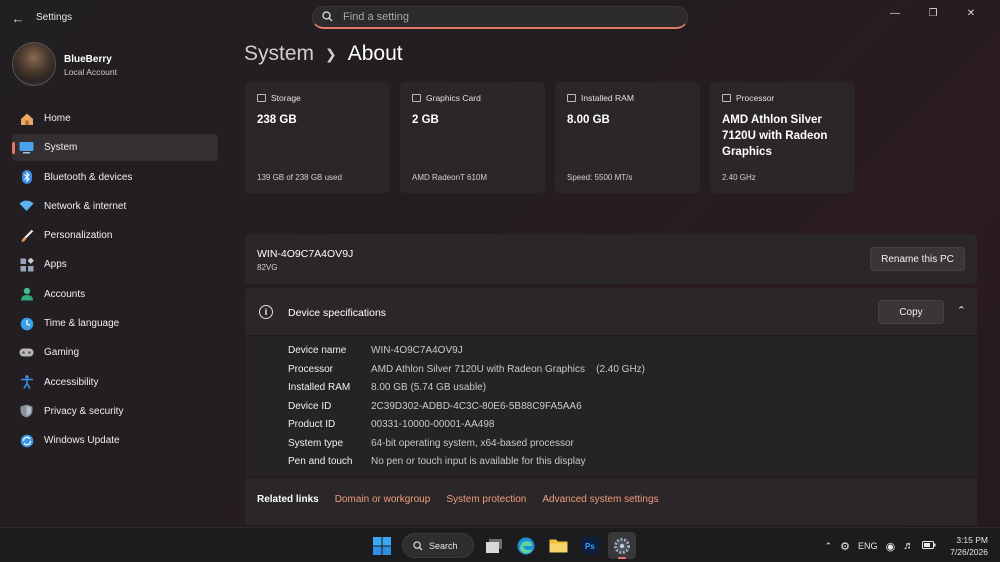 Image resolution: width=1000 pixels, height=562 pixels. I want to click on installed-ram-card: Installed RAM 8.00 GB Speed: 5500 MT/s, so click(627, 137).